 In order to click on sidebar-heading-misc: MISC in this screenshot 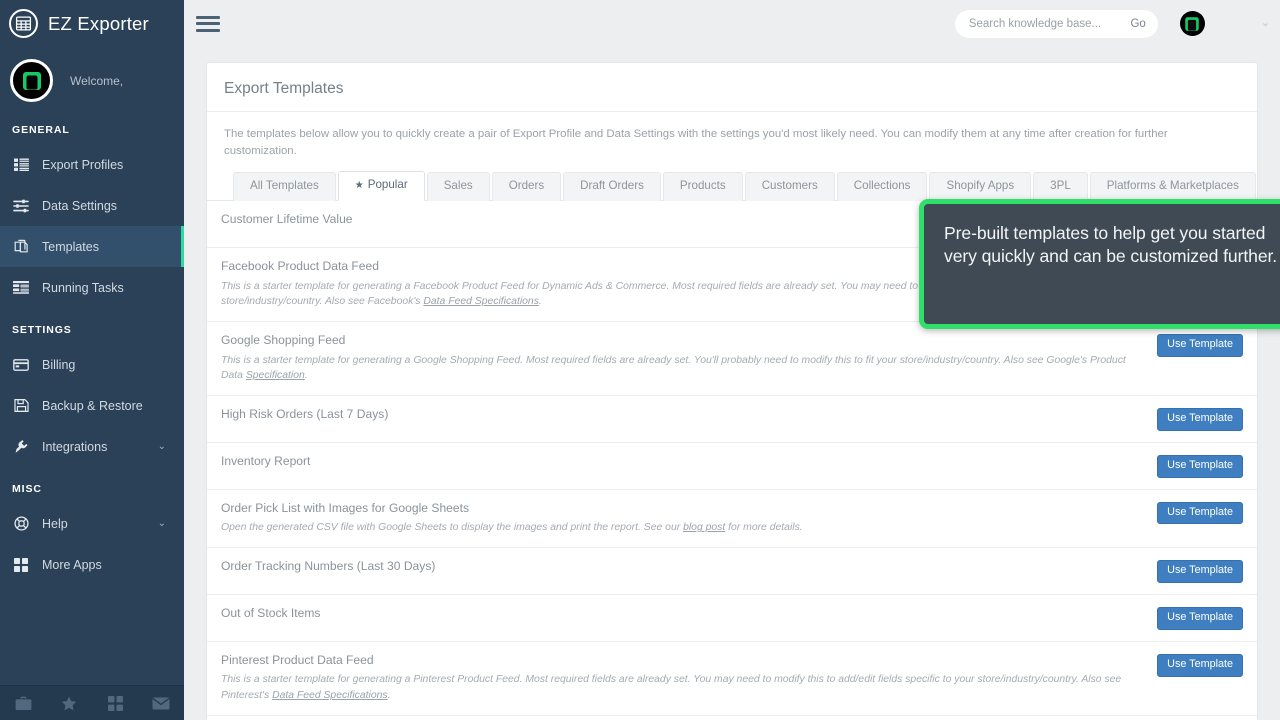, I will do `click(27, 489)`.